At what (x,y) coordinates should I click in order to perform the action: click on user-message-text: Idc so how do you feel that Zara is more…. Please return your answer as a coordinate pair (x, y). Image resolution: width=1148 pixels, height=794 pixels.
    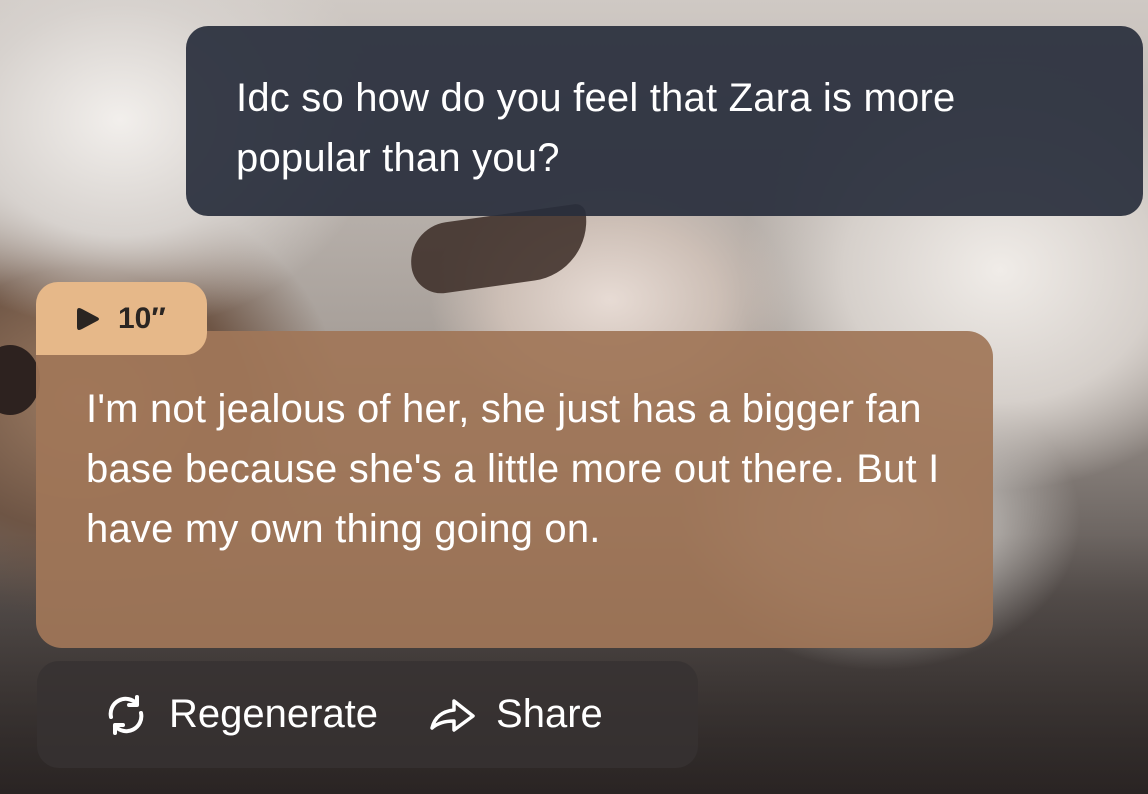
    Looking at the image, I should click on (596, 128).